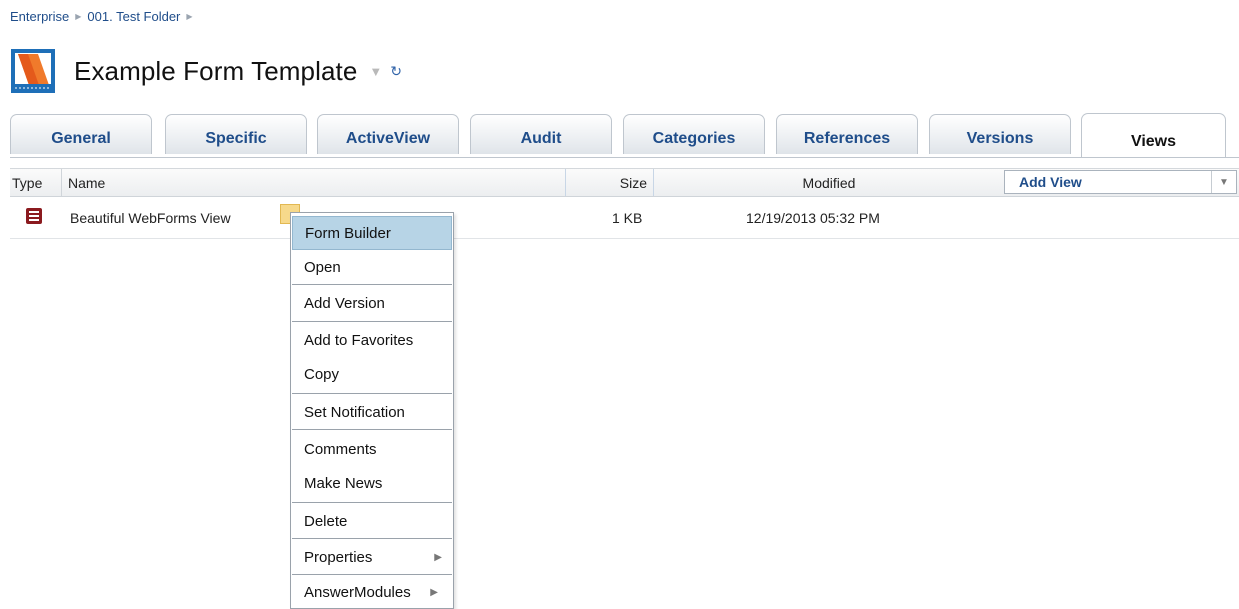 Image resolution: width=1239 pixels, height=609 pixels. What do you see at coordinates (34, 216) in the screenshot?
I see `webform-view-icon` at bounding box center [34, 216].